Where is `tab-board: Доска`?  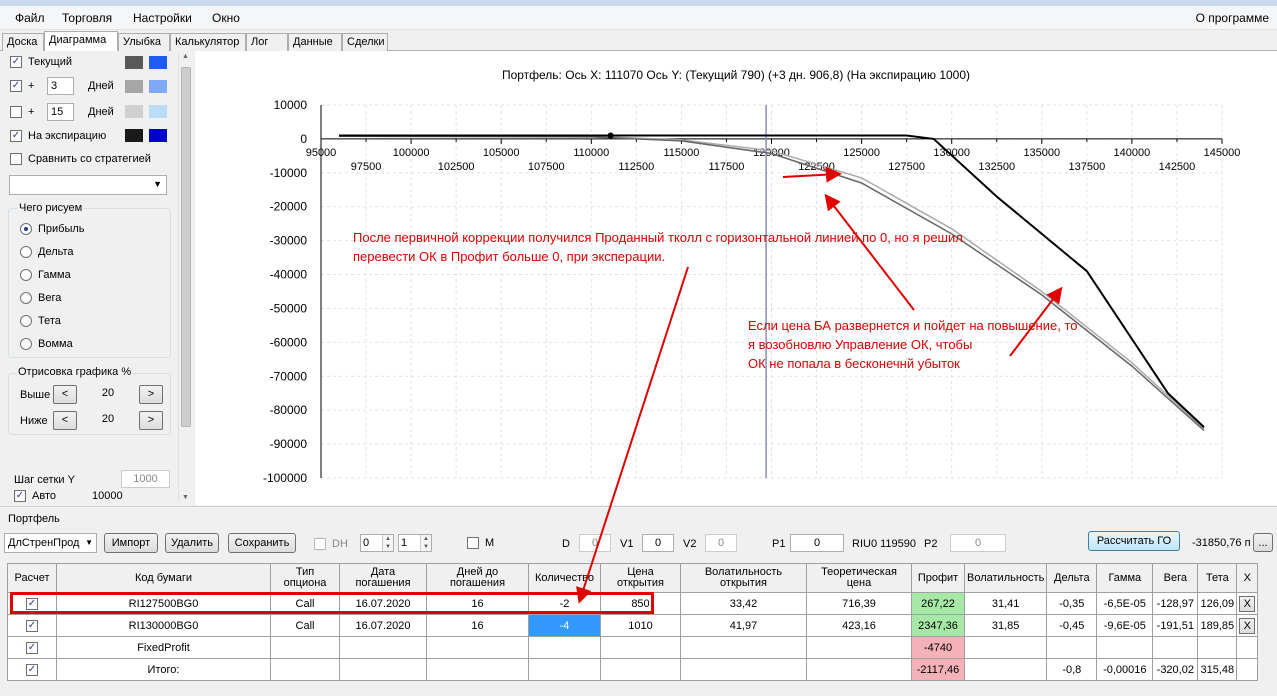 tab-board: Доска is located at coordinates (23, 42).